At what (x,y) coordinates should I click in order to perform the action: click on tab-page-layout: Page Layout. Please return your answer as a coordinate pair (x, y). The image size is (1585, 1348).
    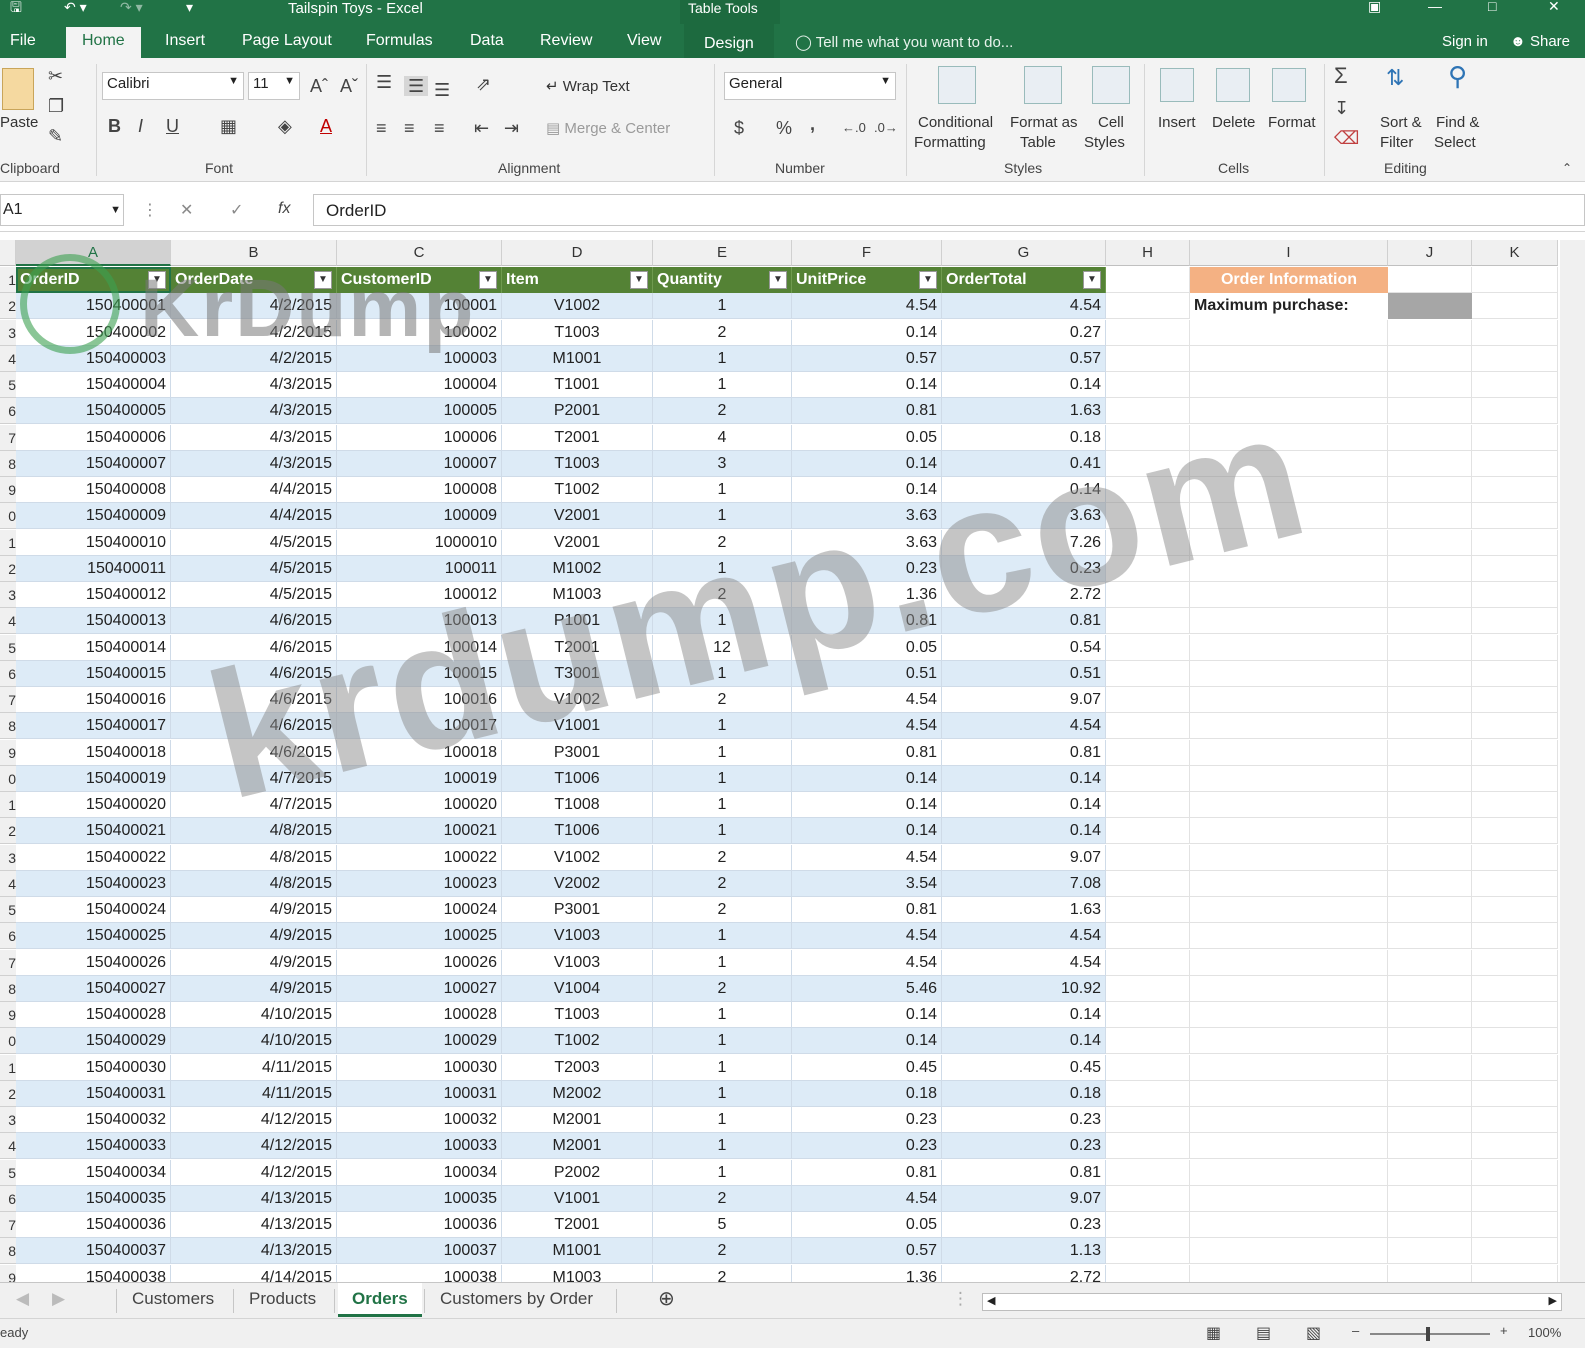
    Looking at the image, I should click on (287, 41).